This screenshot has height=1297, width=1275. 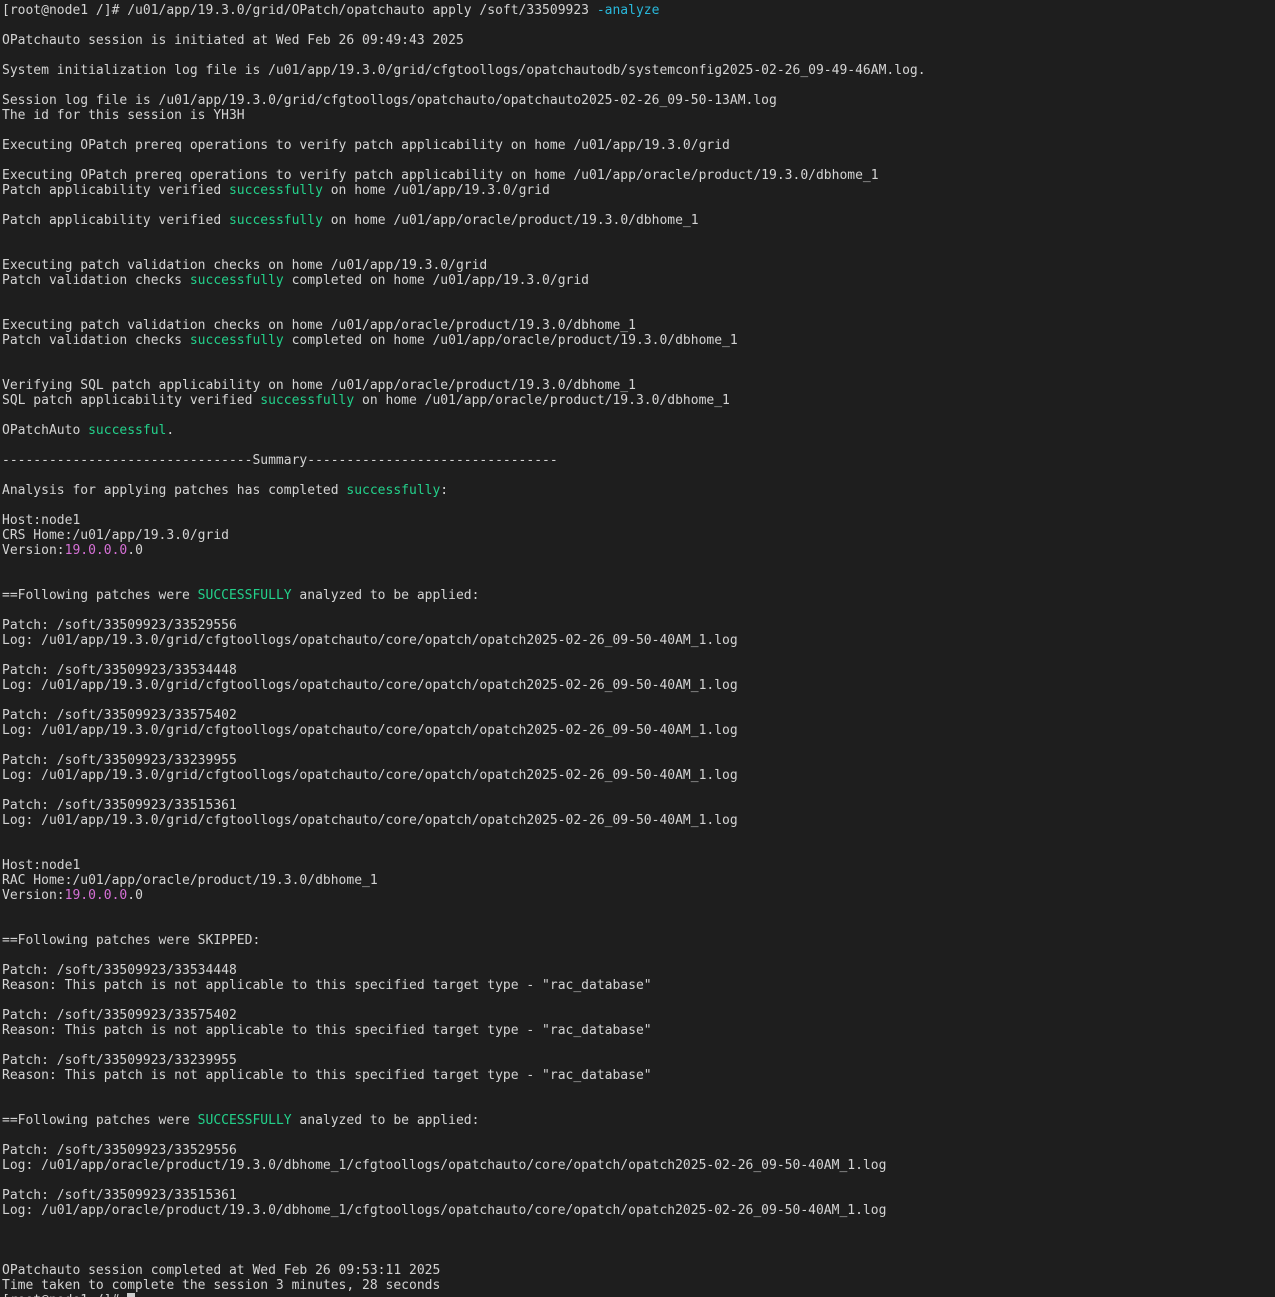 What do you see at coordinates (464, 115) in the screenshot?
I see `terminal-line: The id for this session is YH3H` at bounding box center [464, 115].